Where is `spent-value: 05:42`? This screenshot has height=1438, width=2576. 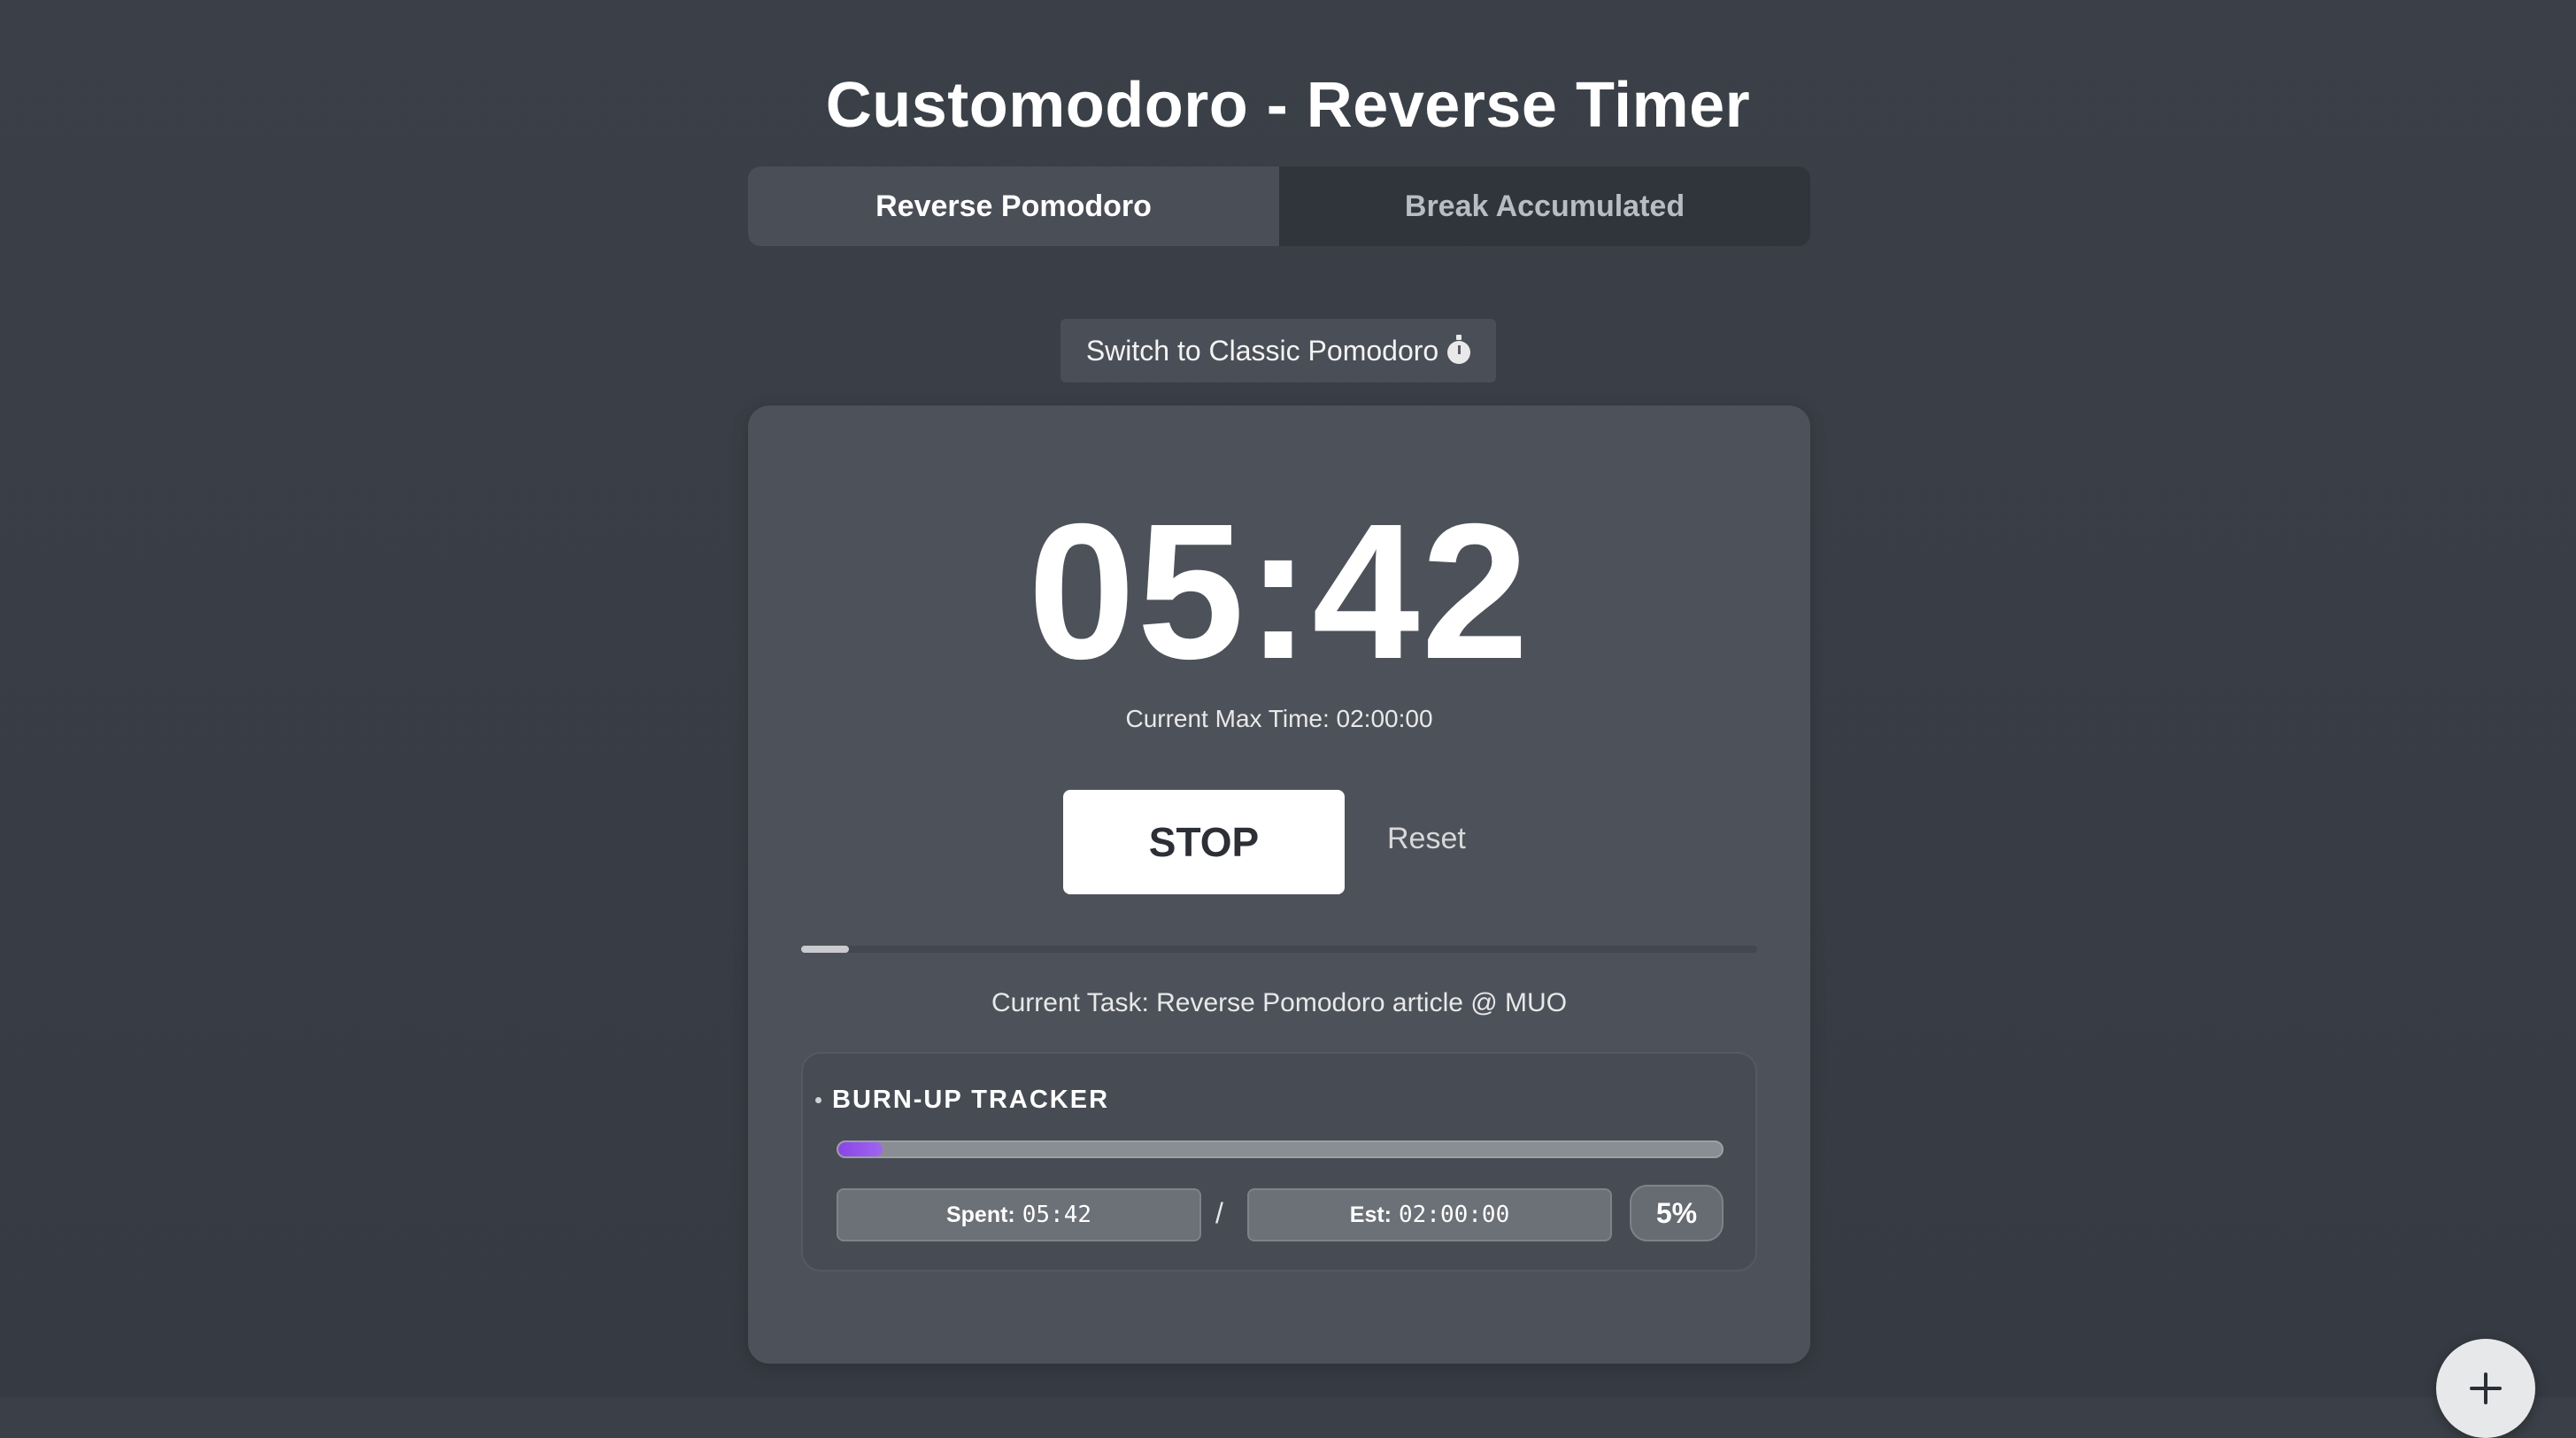
spent-value: 05:42 is located at coordinates (1057, 1215).